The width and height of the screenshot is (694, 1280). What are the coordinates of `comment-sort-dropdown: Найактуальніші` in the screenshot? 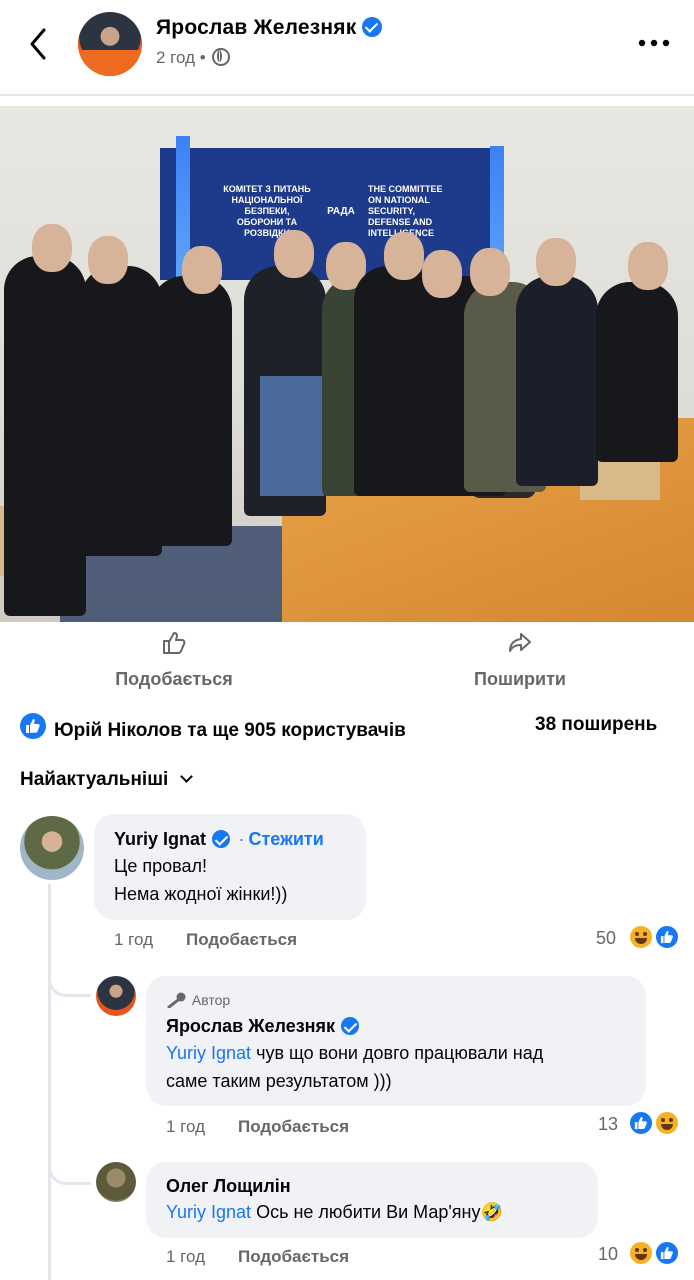 It's located at (107, 780).